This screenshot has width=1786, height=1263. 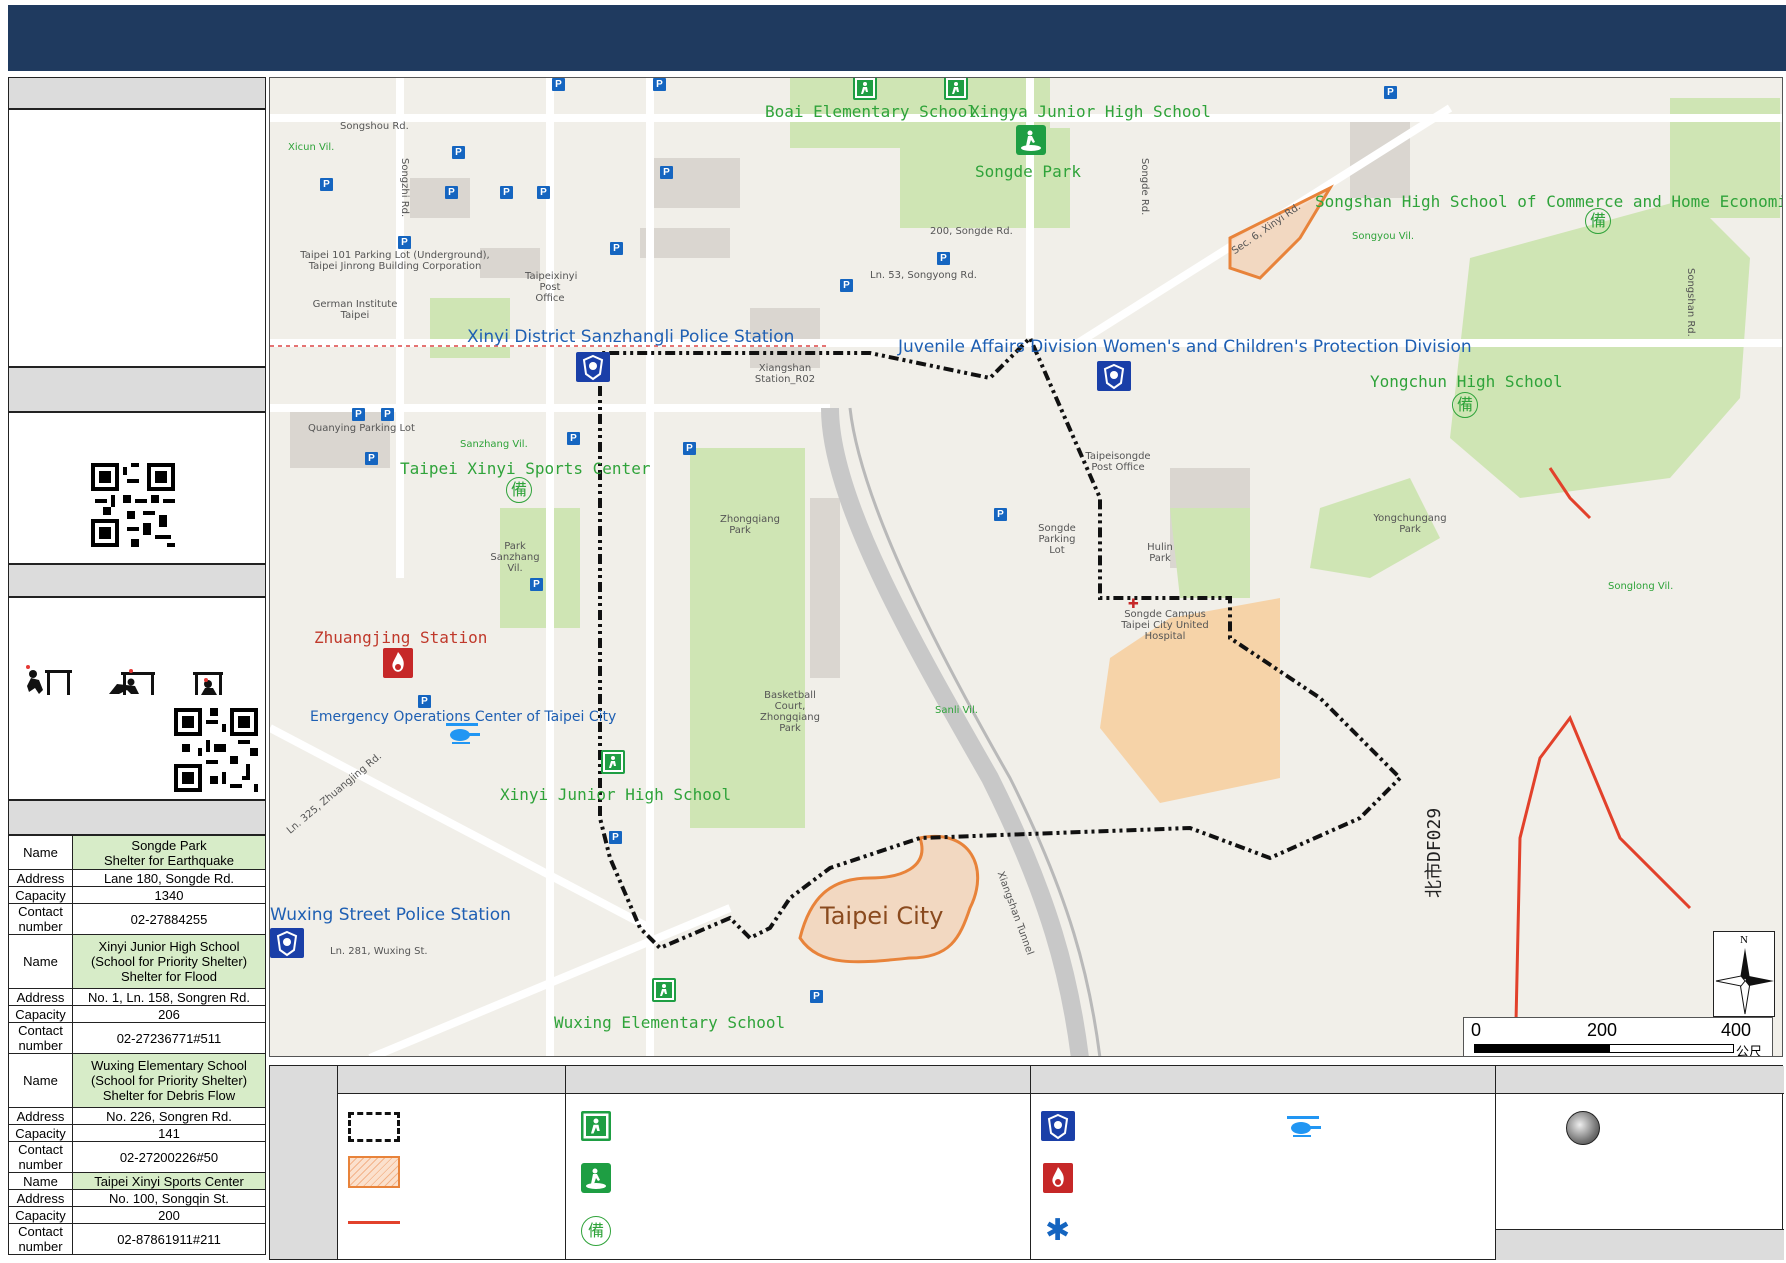 I want to click on shelter-name-value: Songde Park Shelter for Earthquake, so click(x=169, y=852).